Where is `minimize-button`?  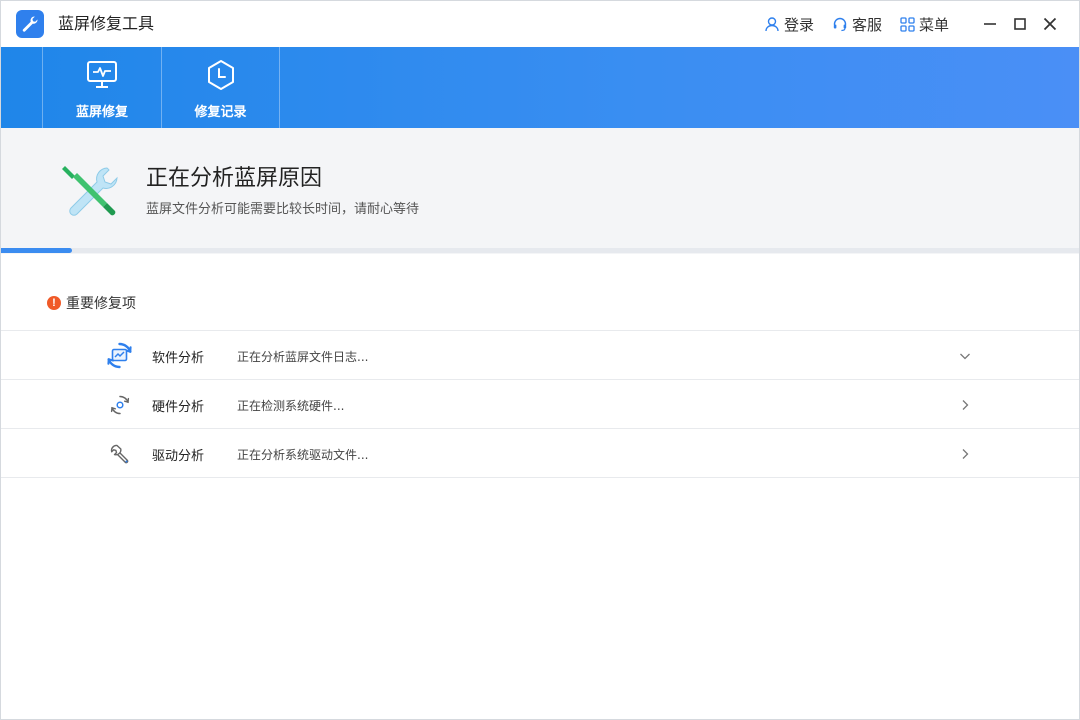
minimize-button is located at coordinates (990, 24).